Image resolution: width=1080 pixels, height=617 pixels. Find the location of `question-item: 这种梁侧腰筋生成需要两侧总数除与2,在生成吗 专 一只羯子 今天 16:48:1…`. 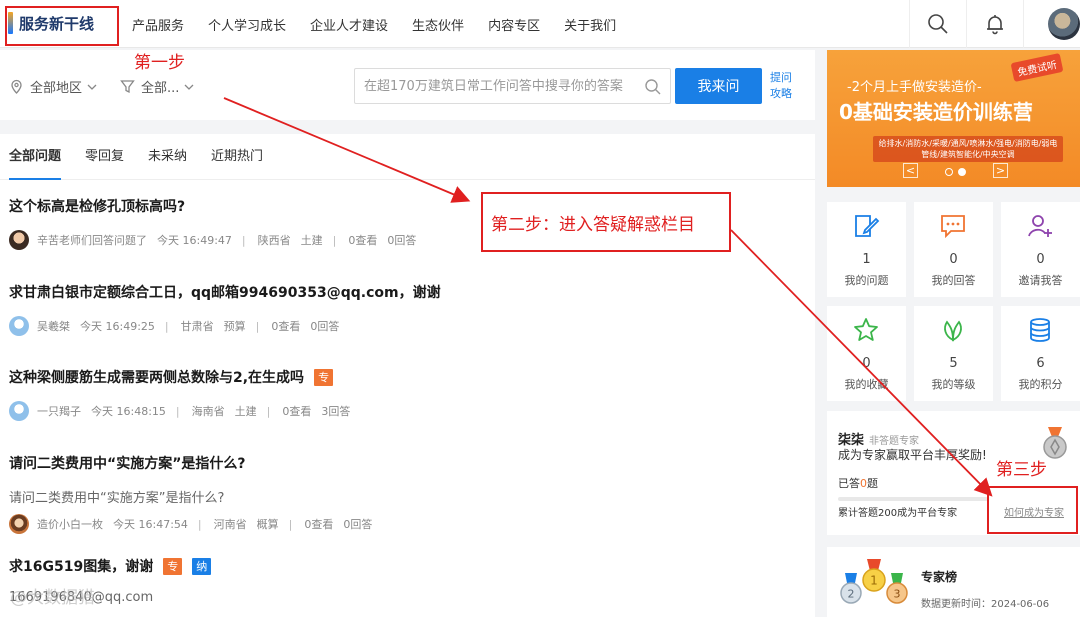

question-item: 这种梁侧腰筋生成需要两侧总数除与2,在生成吗 专 一只羯子 今天 16:48:1… is located at coordinates (184, 394).